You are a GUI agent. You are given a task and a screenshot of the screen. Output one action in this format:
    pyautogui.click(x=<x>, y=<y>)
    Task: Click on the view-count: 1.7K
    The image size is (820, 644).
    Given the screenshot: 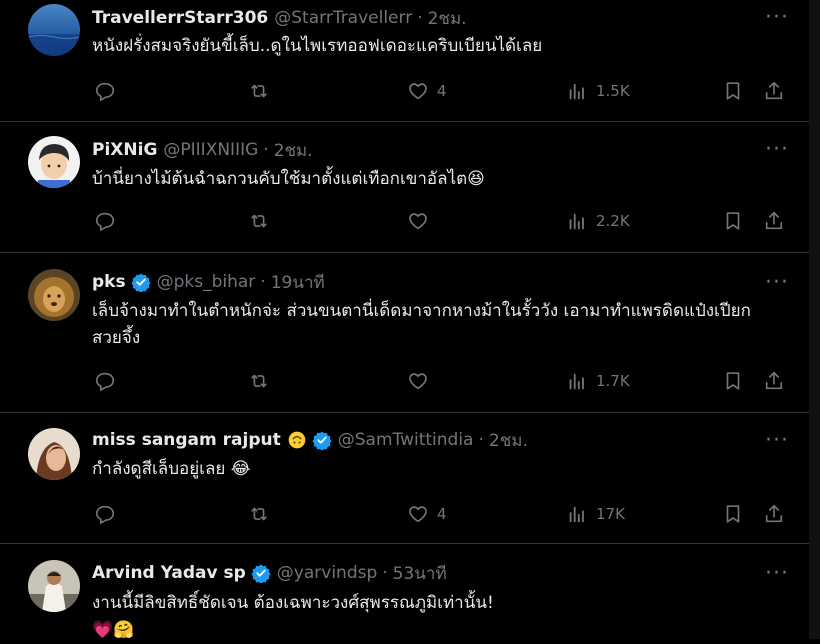 What is the action you would take?
    pyautogui.click(x=613, y=381)
    